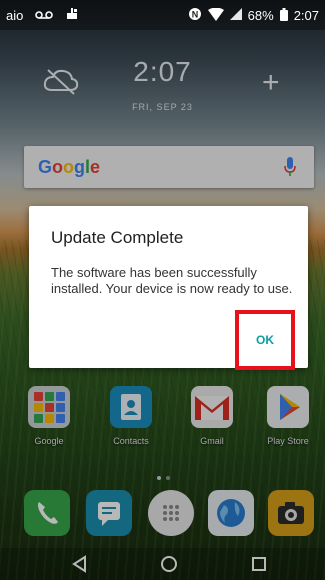  Describe the element at coordinates (235, 15) in the screenshot. I see `signal-icon` at that location.